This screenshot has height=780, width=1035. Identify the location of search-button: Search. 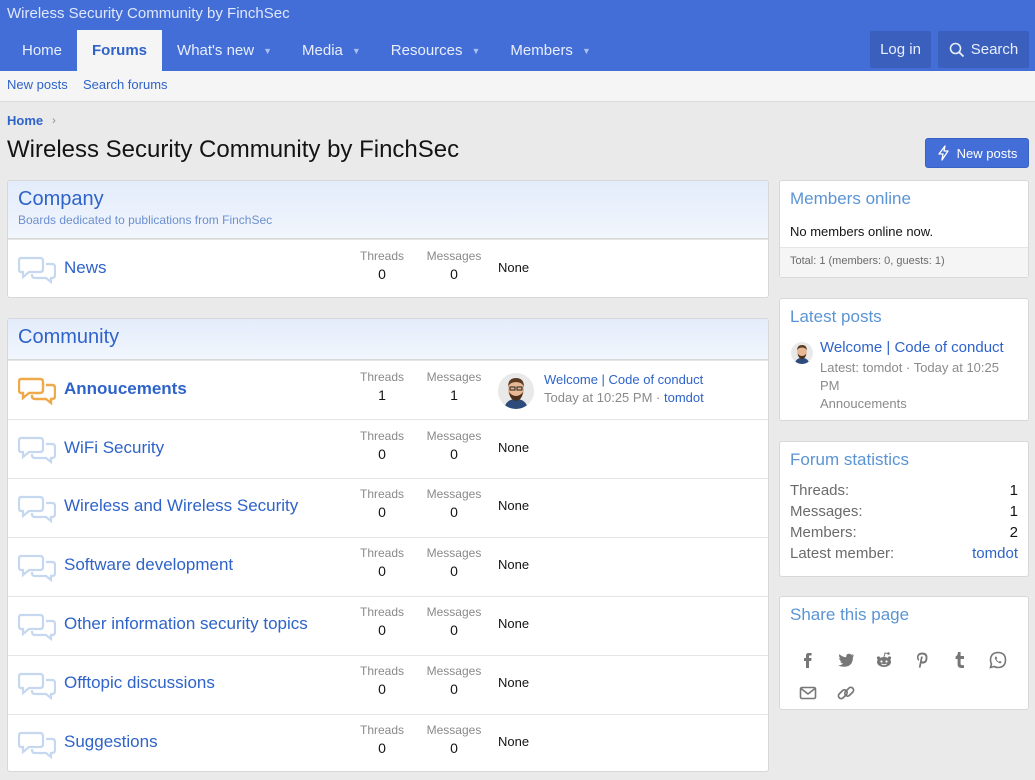
(983, 49).